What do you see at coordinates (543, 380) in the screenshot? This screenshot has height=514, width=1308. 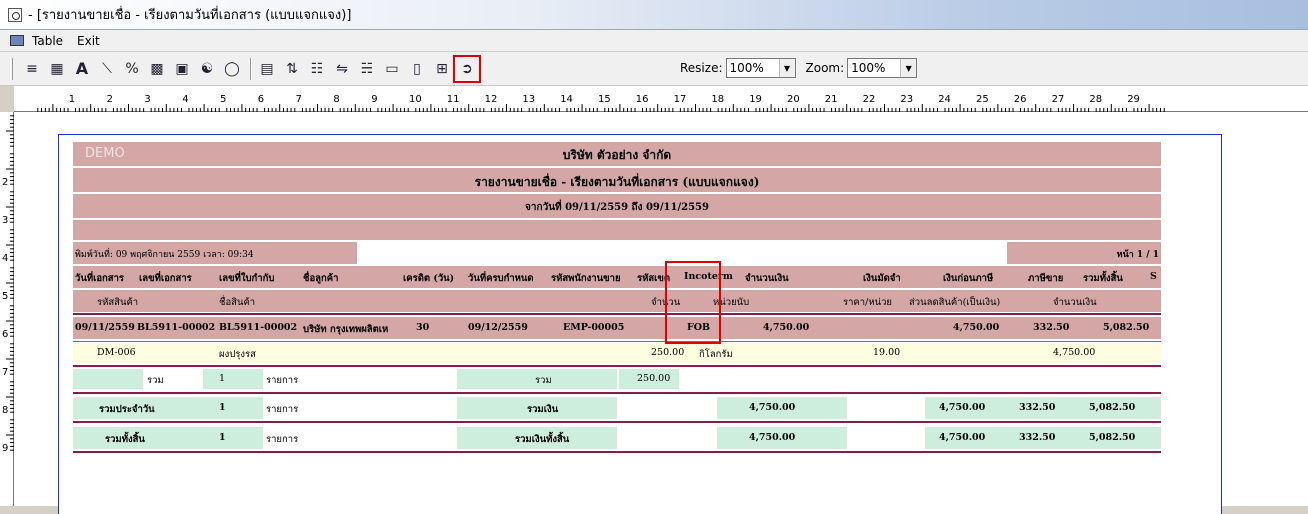 I see `sum-label-2: รวม` at bounding box center [543, 380].